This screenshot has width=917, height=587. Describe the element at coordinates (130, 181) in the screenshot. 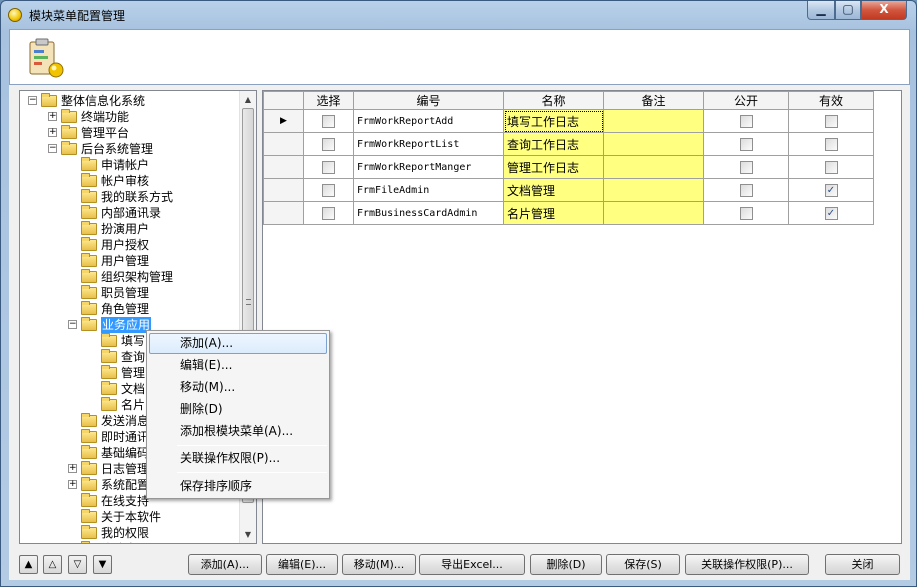

I see `tree-node: 帐户审核` at that location.